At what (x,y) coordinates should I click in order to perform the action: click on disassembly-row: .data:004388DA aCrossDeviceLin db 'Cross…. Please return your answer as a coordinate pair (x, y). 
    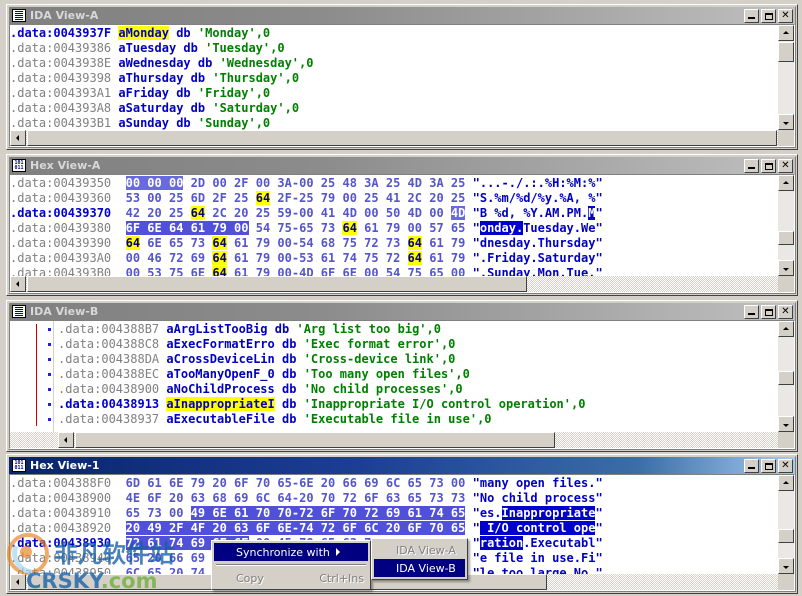
    Looking at the image, I should click on (418, 359).